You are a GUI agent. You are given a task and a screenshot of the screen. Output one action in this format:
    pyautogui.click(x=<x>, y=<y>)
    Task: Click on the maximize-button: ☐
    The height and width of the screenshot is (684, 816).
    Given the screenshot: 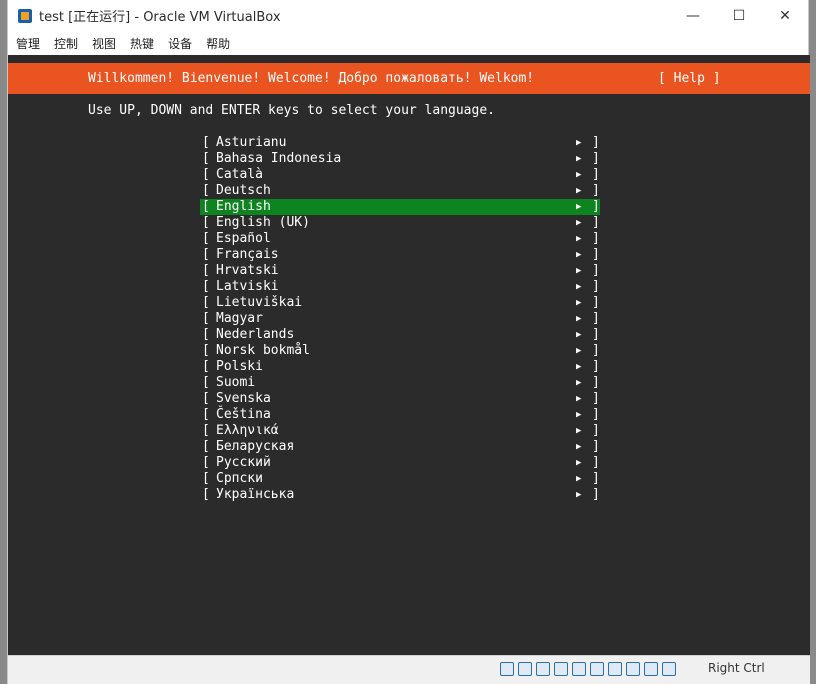 What is the action you would take?
    pyautogui.click(x=739, y=15)
    